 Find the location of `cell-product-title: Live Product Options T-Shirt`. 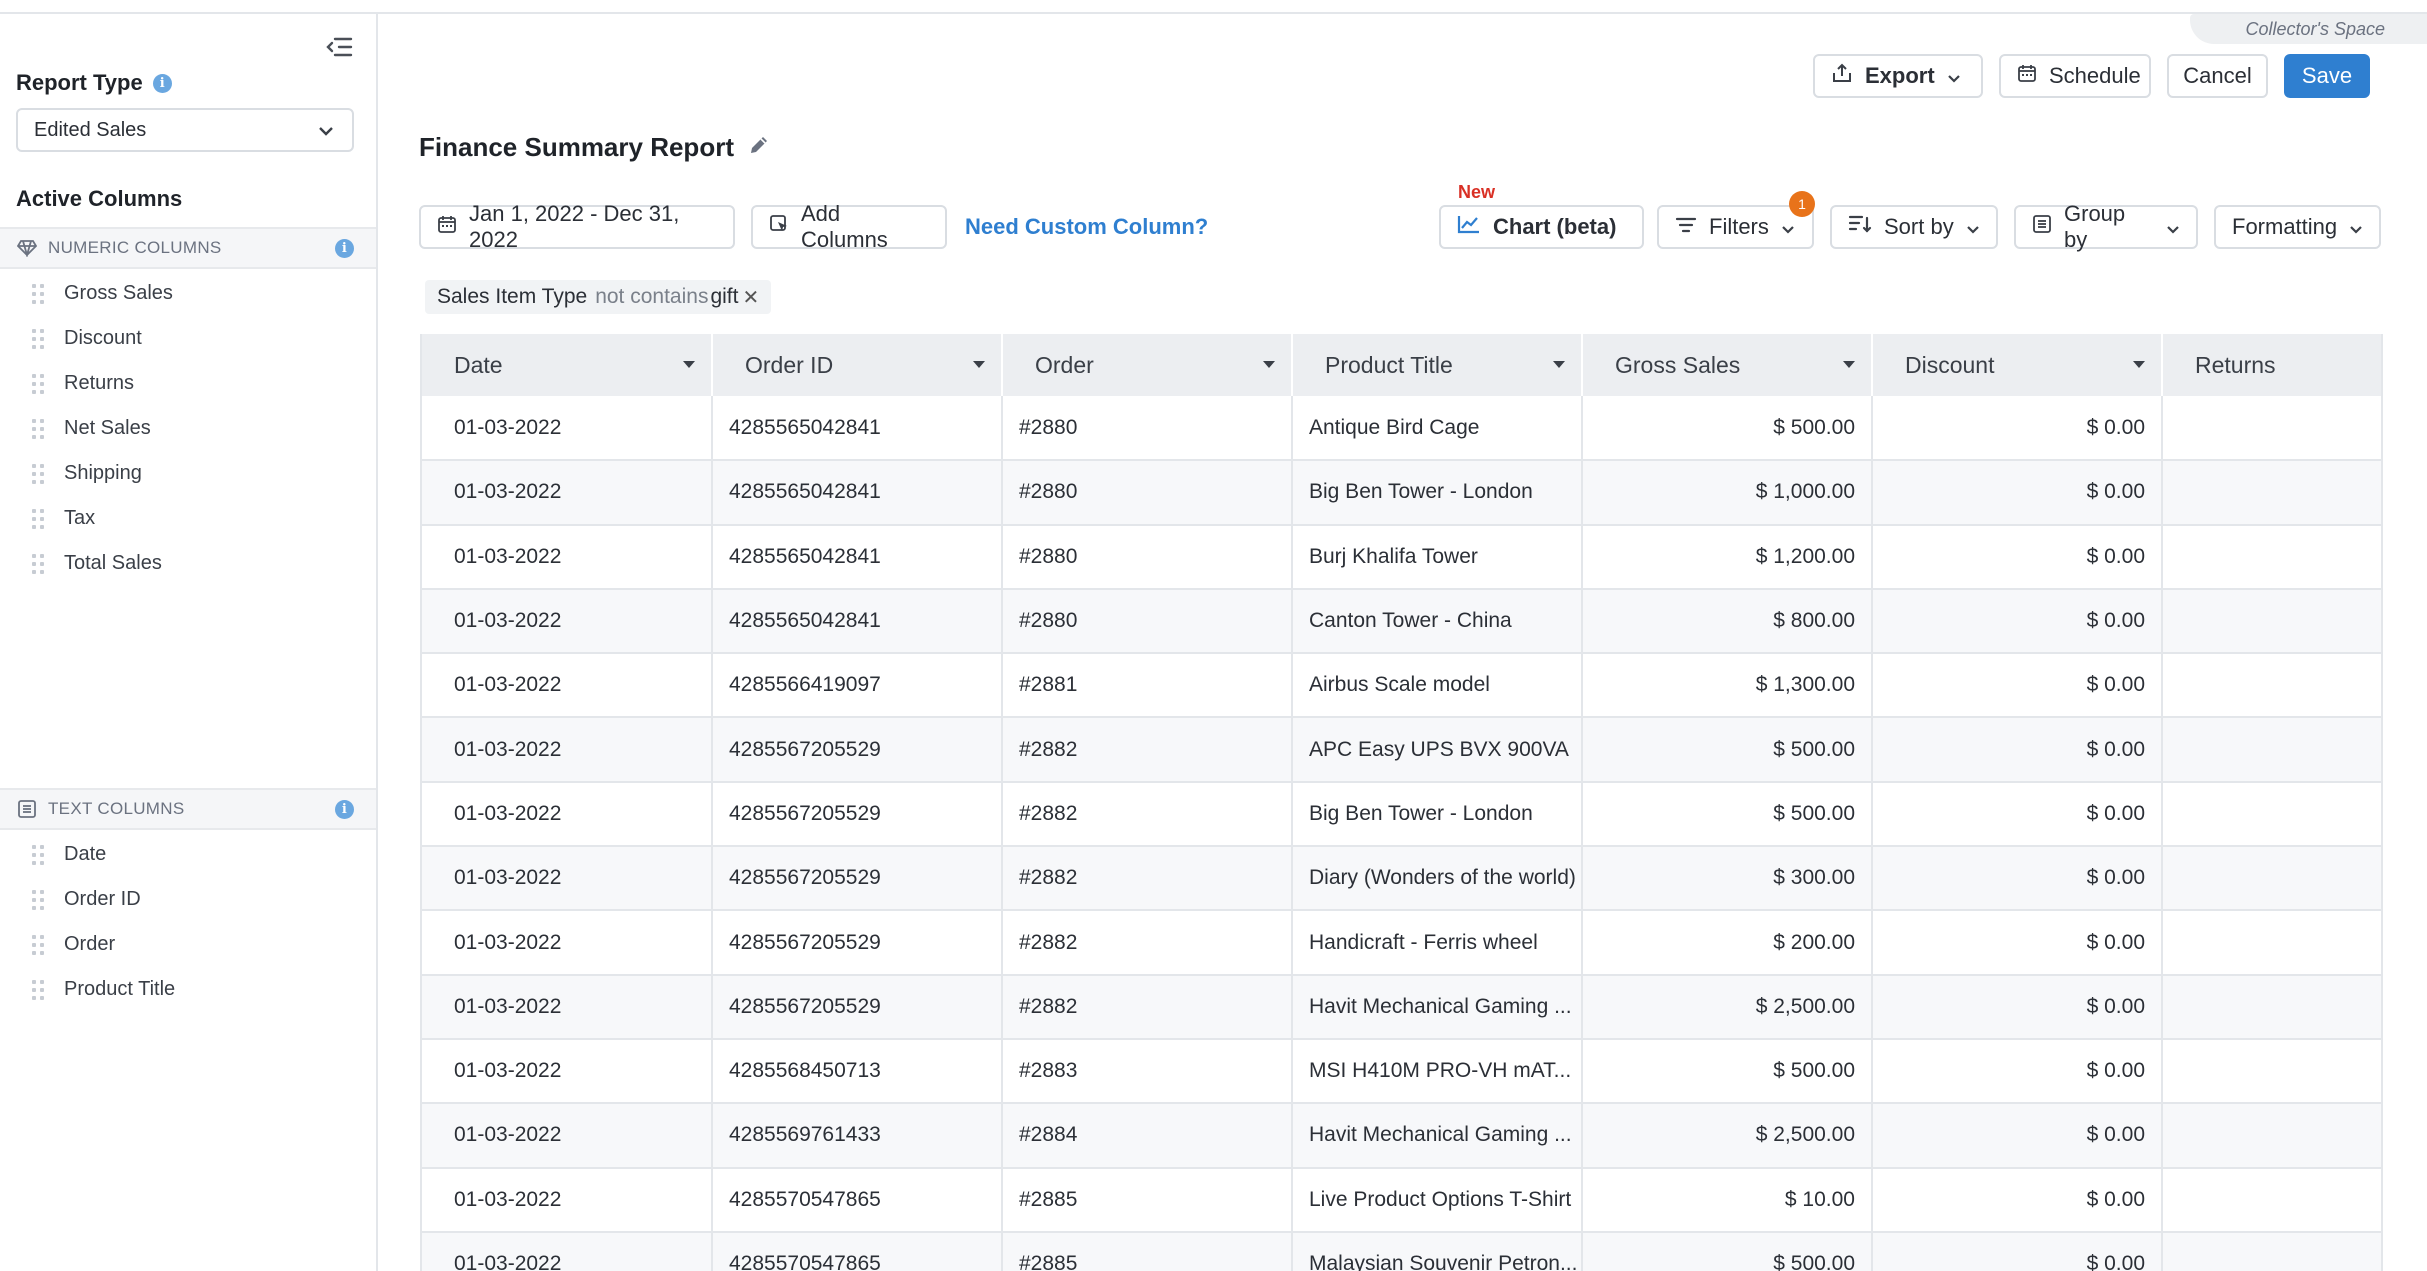

cell-product-title: Live Product Options T-Shirt is located at coordinates (1437, 1200).